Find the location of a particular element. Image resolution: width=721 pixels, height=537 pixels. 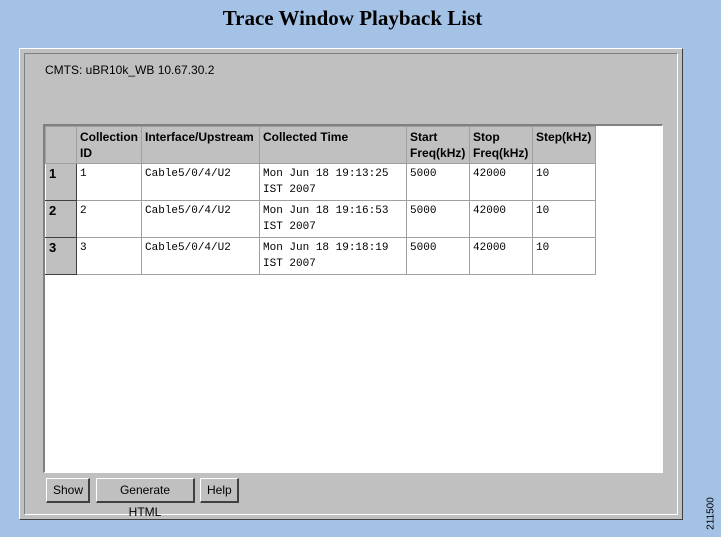

column-header-step: Step(kHz) is located at coordinates (564, 145).